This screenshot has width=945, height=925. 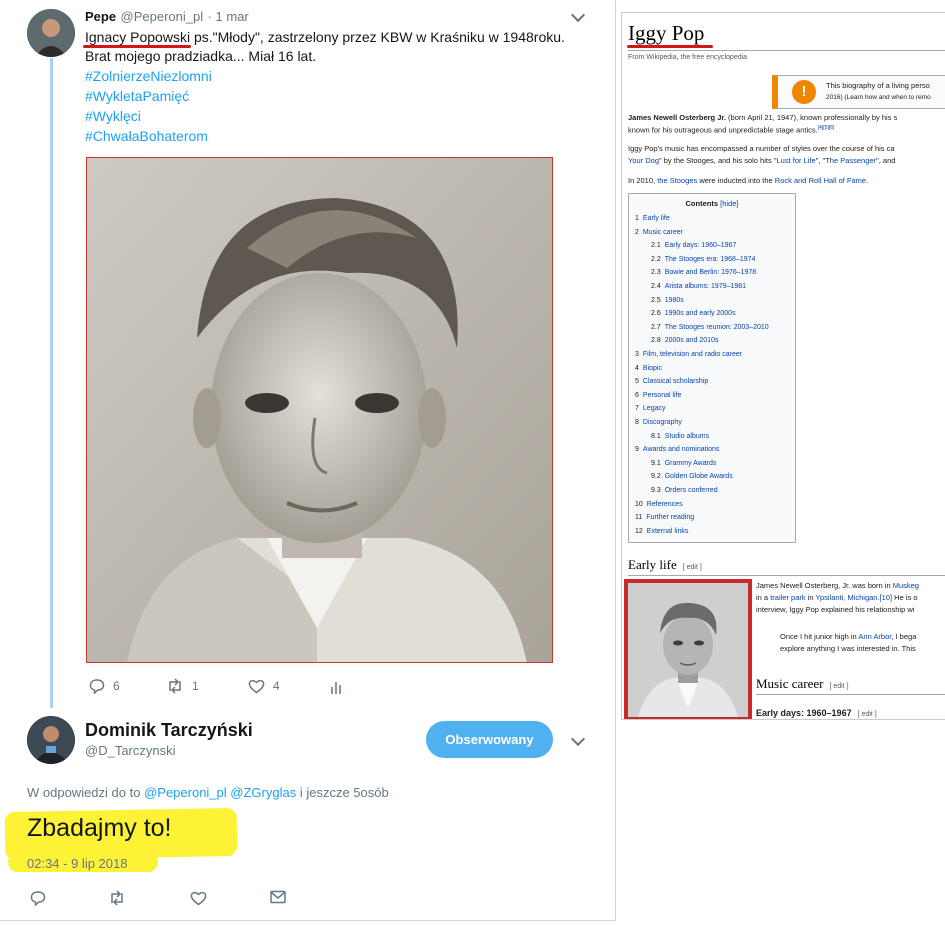 I want to click on analytics-icon, so click(x=336, y=688).